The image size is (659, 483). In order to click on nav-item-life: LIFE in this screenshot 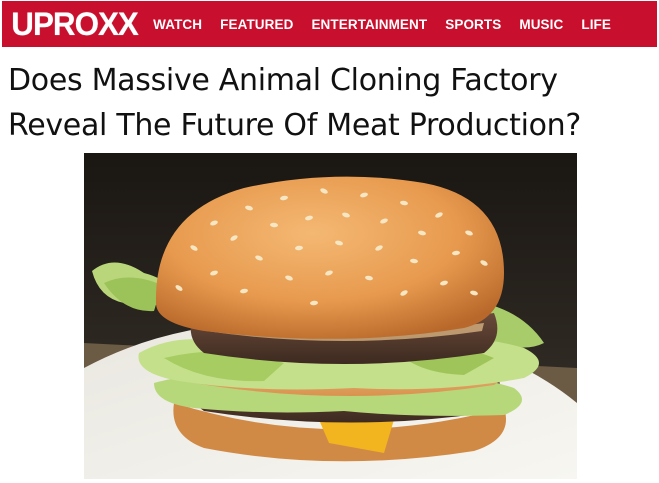, I will do `click(596, 24)`.